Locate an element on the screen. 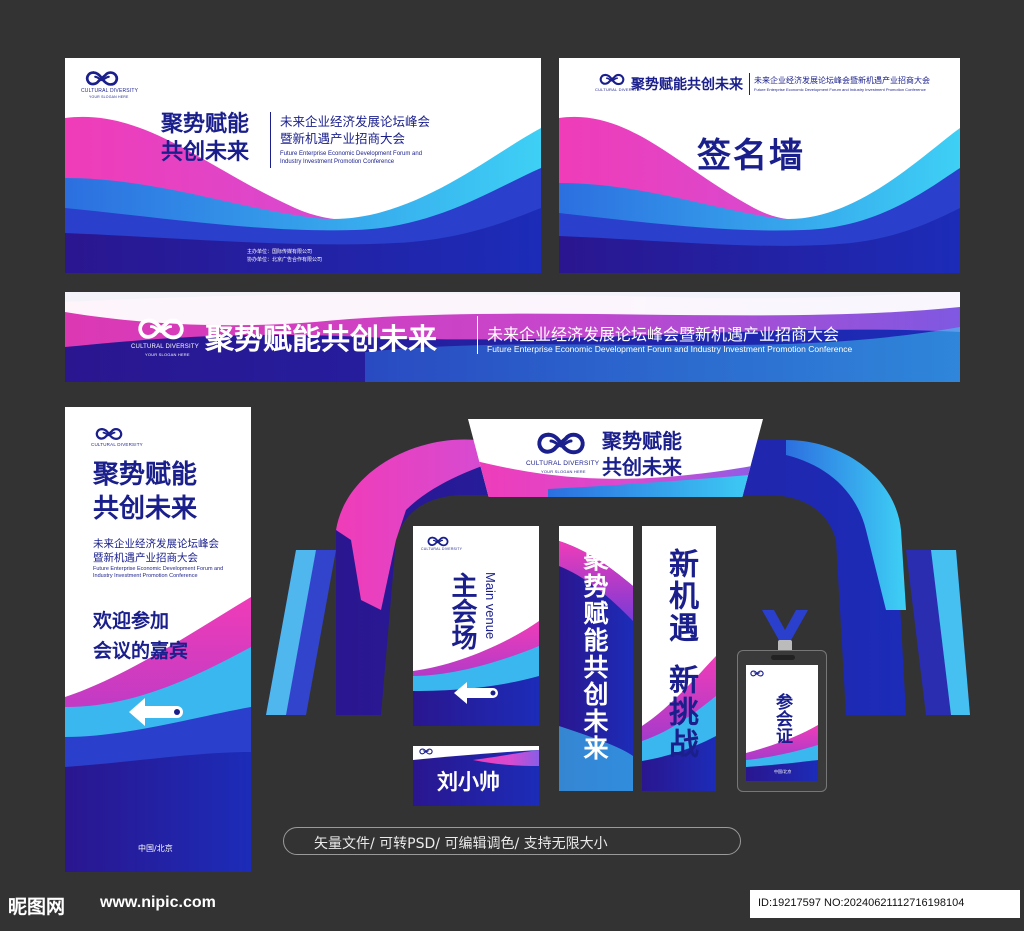 This screenshot has width=1024, height=931. caption-text: 矢量文件/ 可转PSD/ 可编辑调色/ 支持无限大小 is located at coordinates (461, 844).